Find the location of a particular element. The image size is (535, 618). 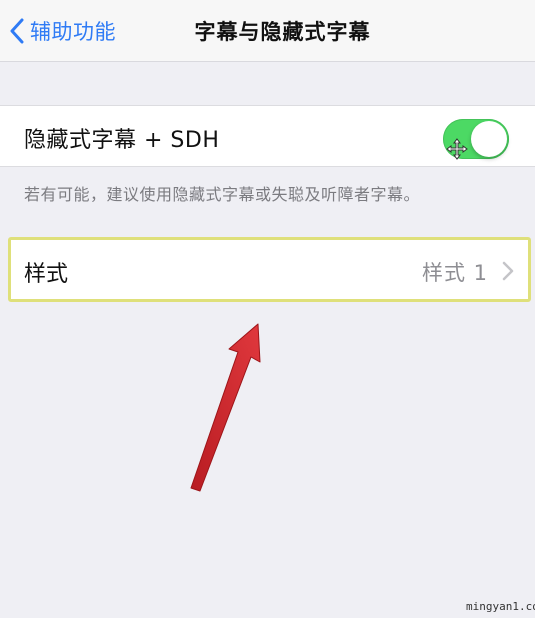

navigation-bar: 辅助功能 字幕与隐藏式字幕 is located at coordinates (267, 31).